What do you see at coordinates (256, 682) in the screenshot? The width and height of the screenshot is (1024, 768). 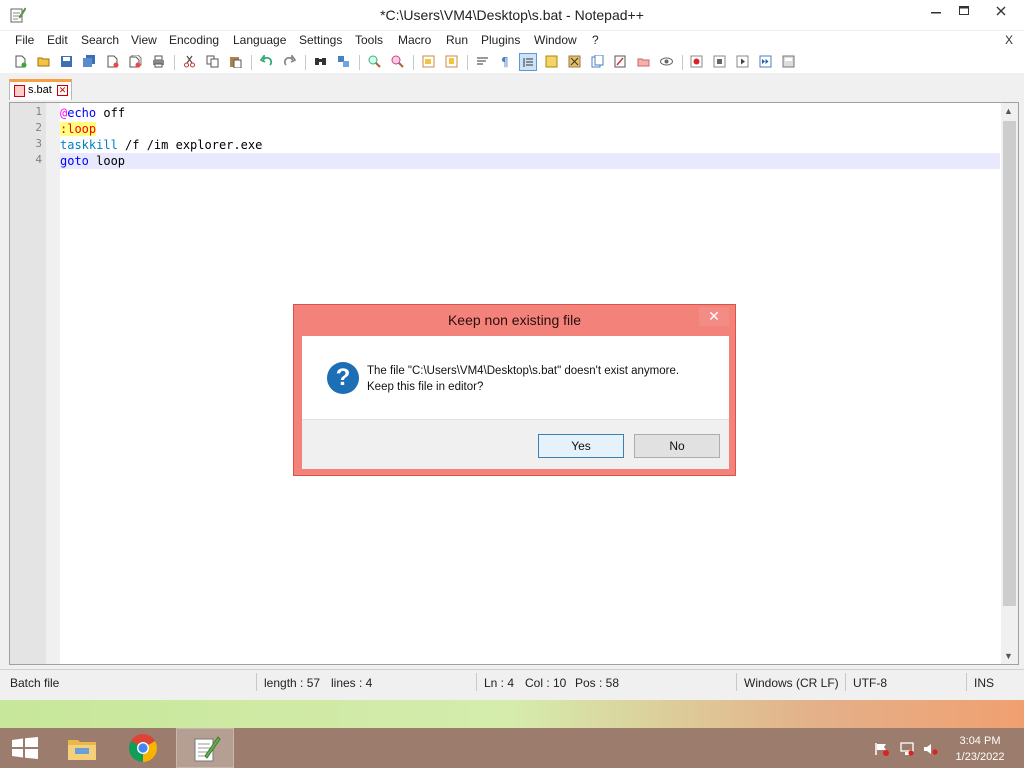 I see `status-divider` at bounding box center [256, 682].